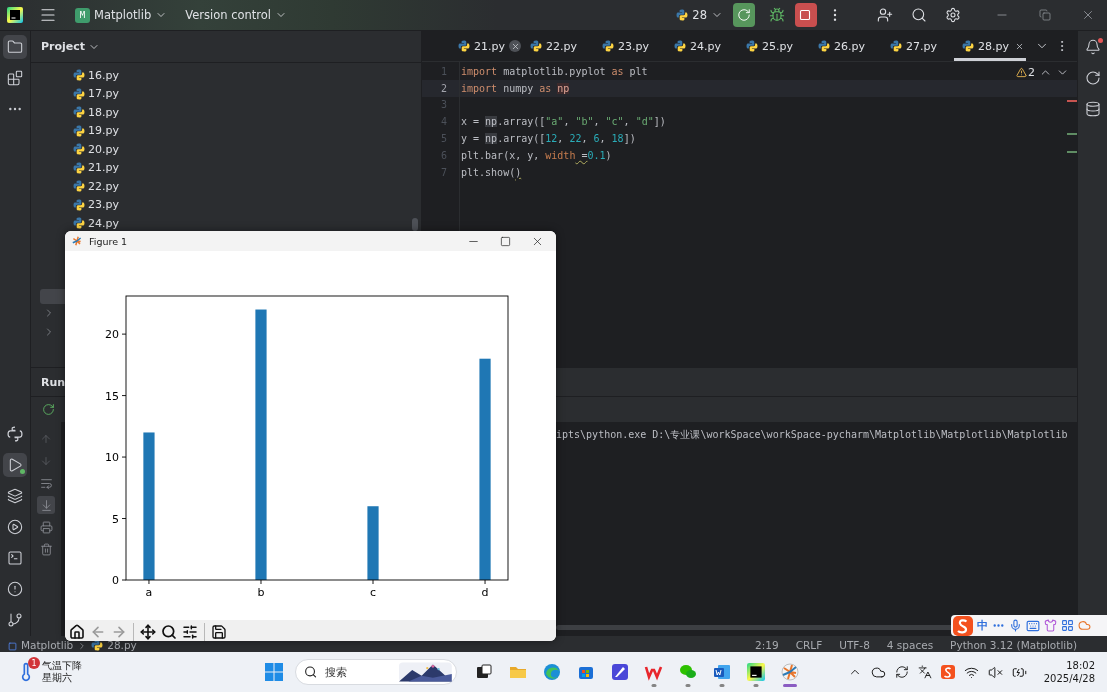  Describe the element at coordinates (486, 46) in the screenshot. I see `editor-tab: 21.py` at that location.